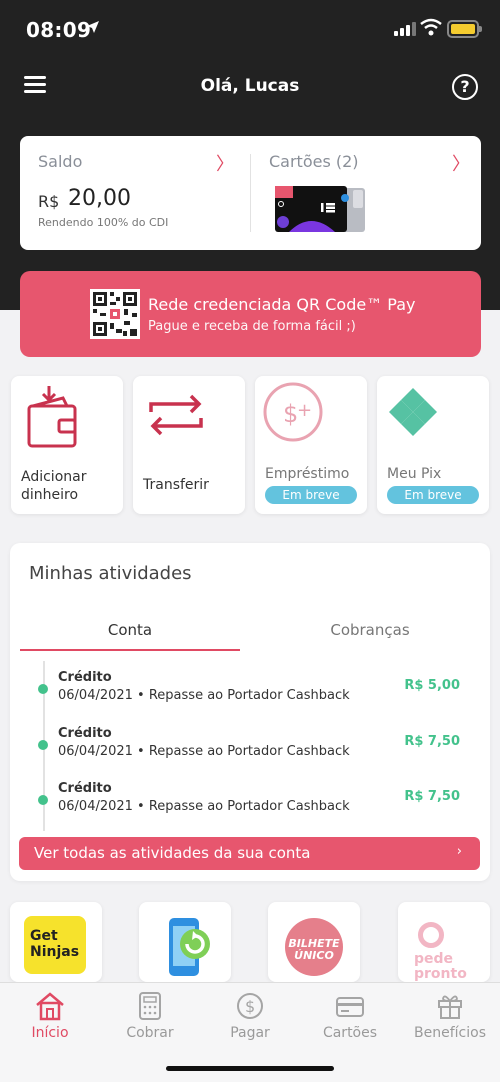 The height and width of the screenshot is (1082, 500). What do you see at coordinates (432, 685) in the screenshot?
I see `activity-amount: R$ 5,00` at bounding box center [432, 685].